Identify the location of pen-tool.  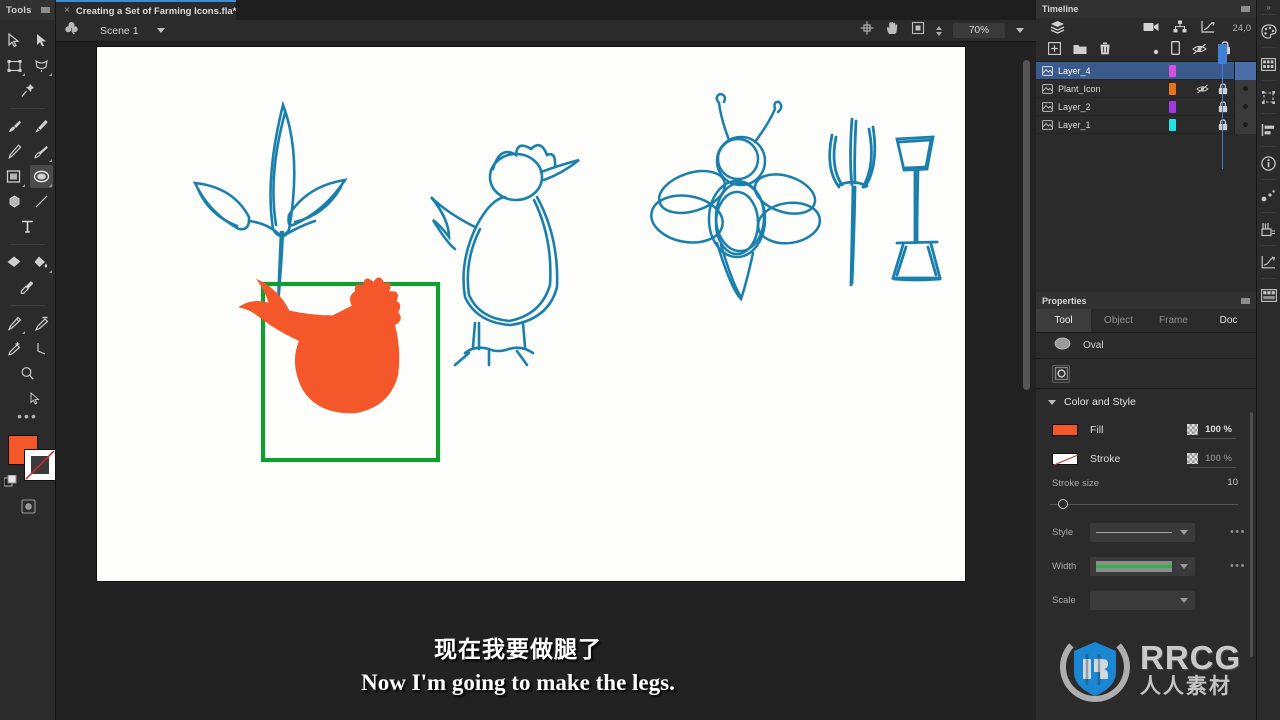
(14, 323).